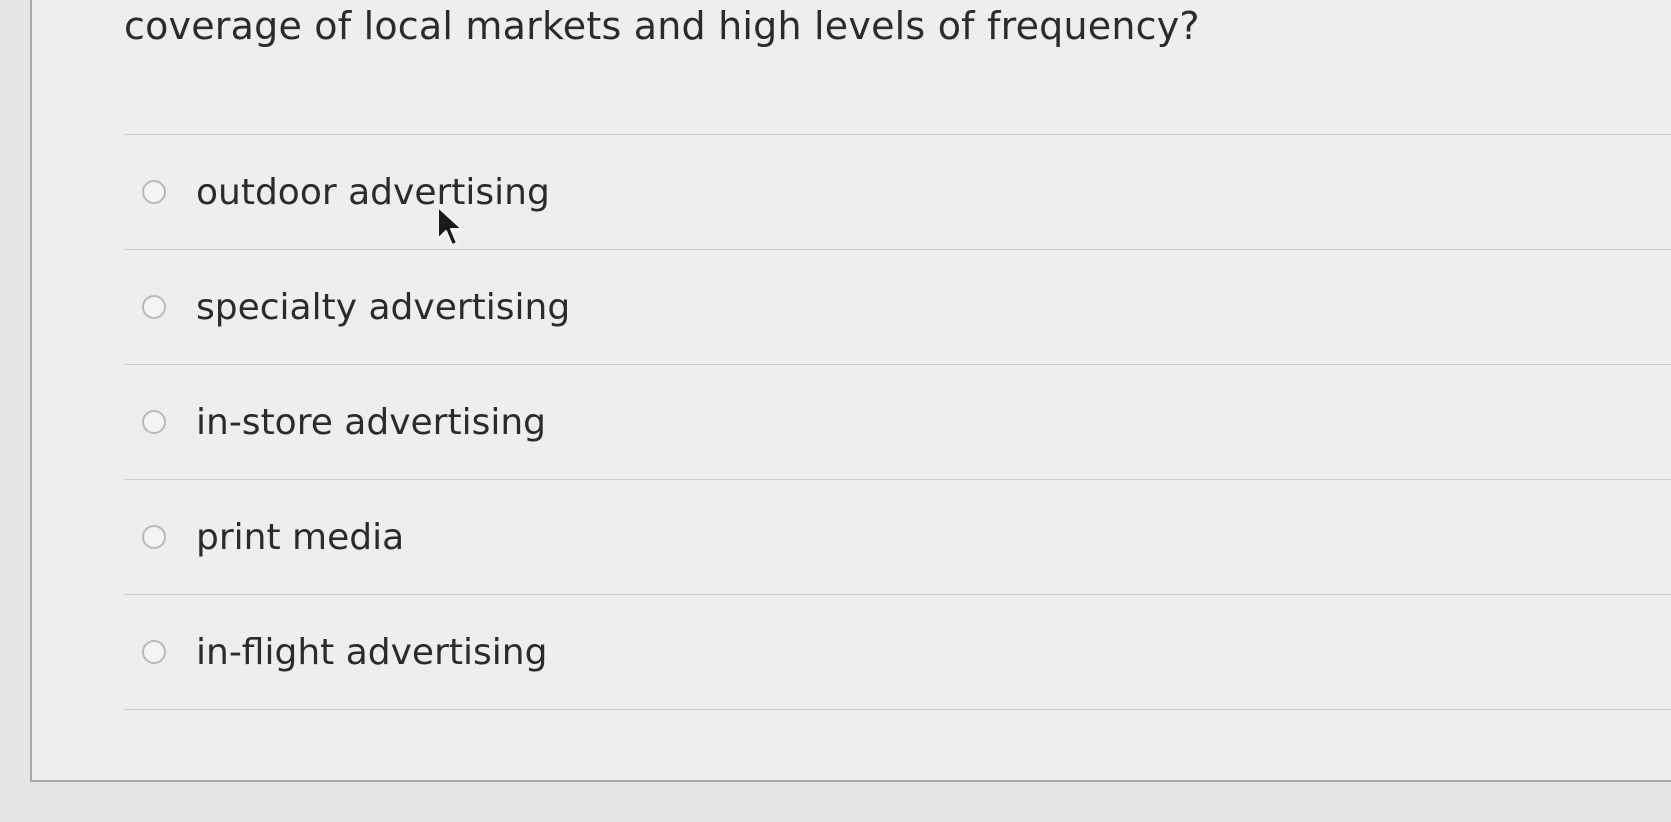  I want to click on choice-in-flight-advertising: in-flight advertising, so click(897, 652).